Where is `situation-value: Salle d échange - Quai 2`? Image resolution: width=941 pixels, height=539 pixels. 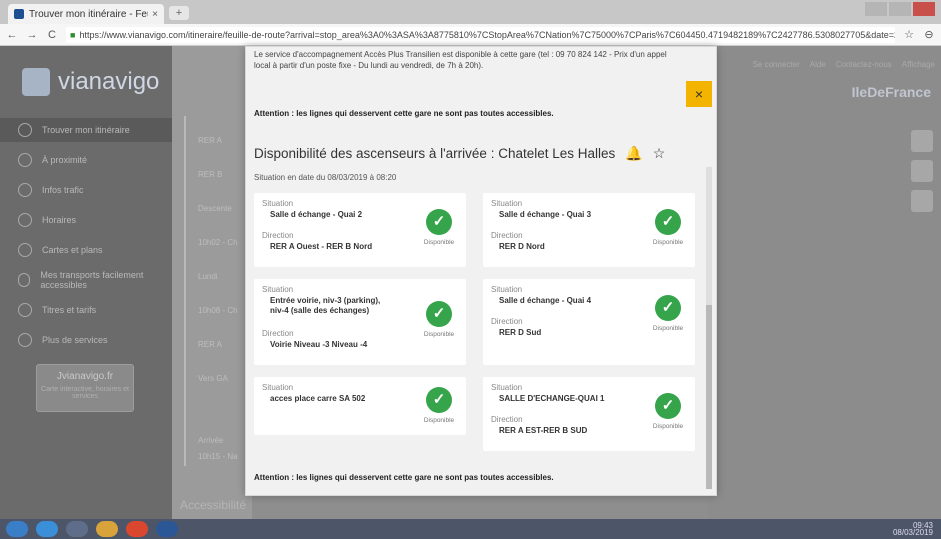 situation-value: Salle d échange - Quai 2 is located at coordinates (316, 214).